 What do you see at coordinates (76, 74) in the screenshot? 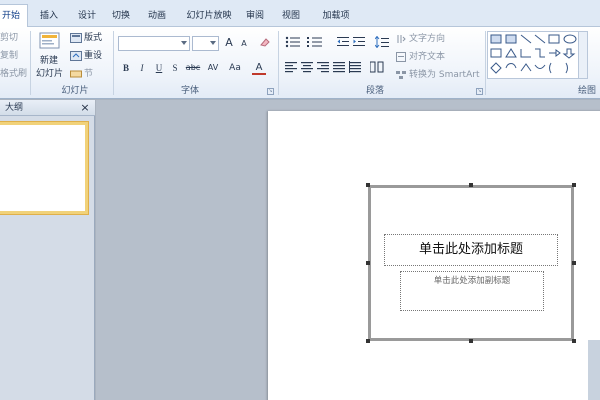
I see `section-icon` at bounding box center [76, 74].